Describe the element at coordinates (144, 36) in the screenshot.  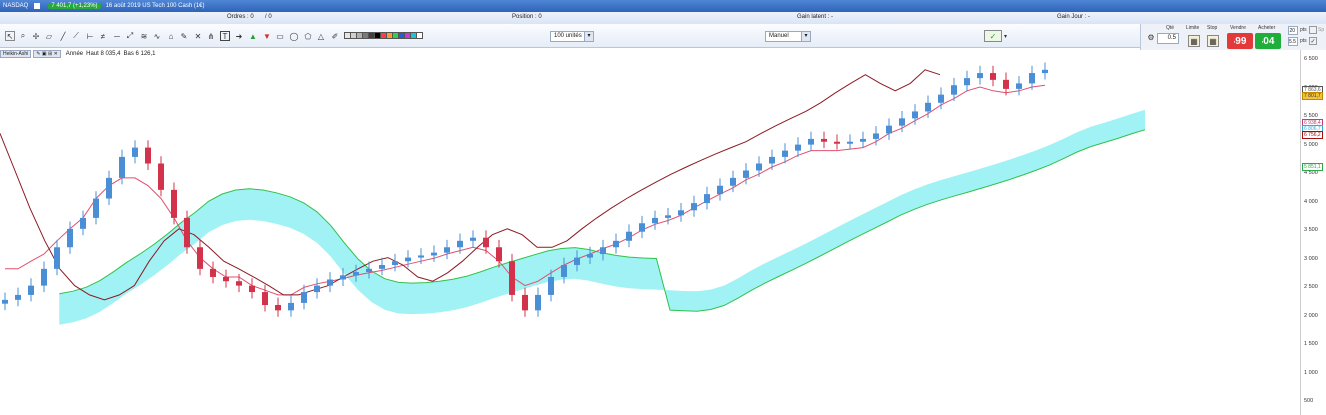
I see `fibonacci-icon: ≋` at that location.